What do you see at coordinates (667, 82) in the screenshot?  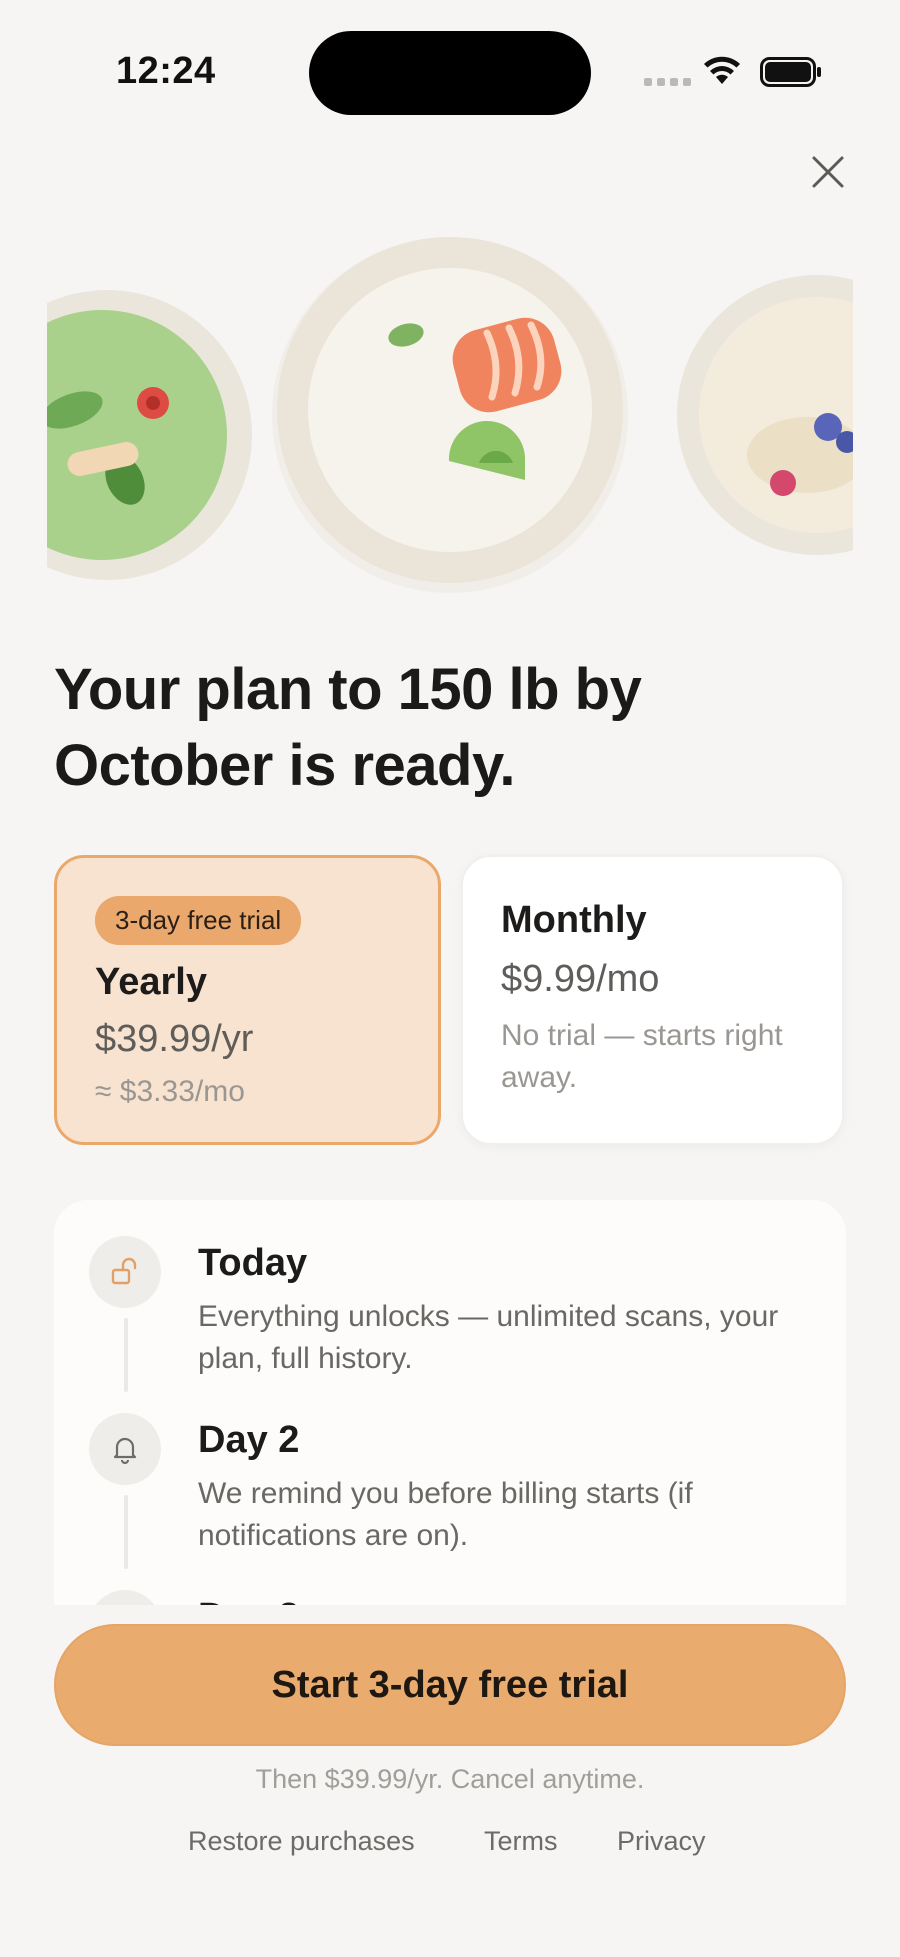 I see `cellular-signal-icon` at bounding box center [667, 82].